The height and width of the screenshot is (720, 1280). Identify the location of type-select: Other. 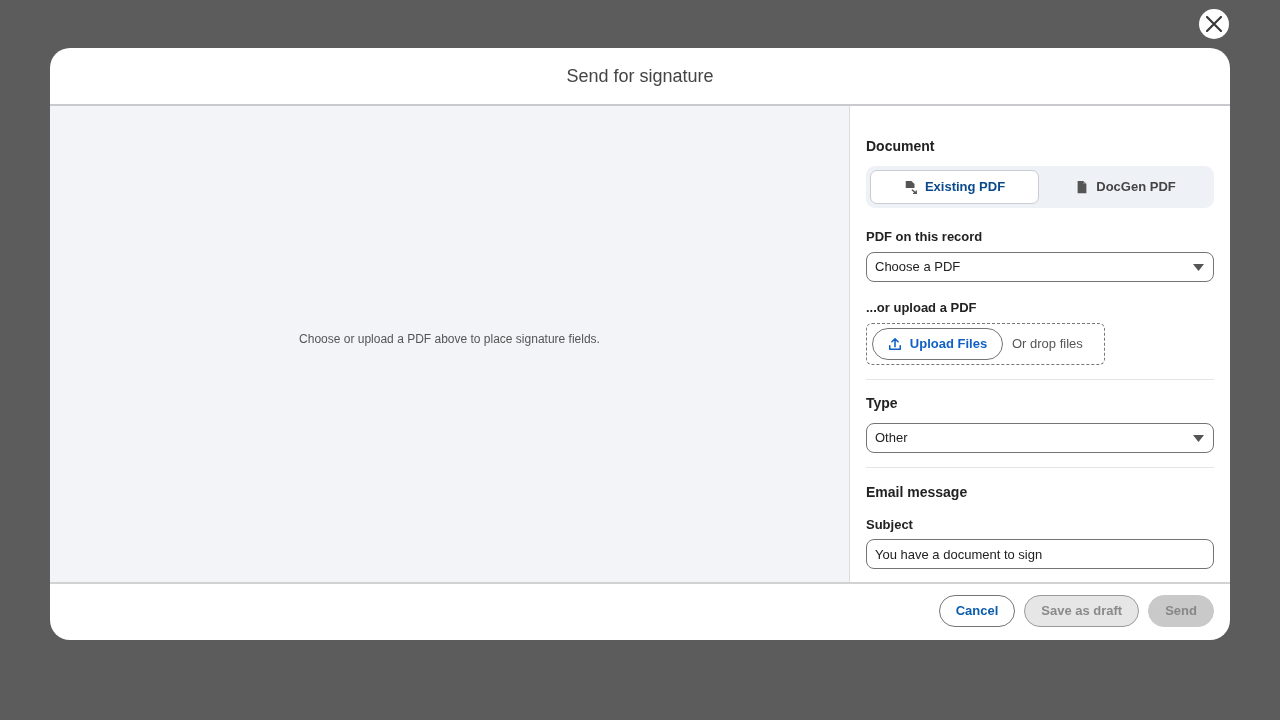
(1040, 438).